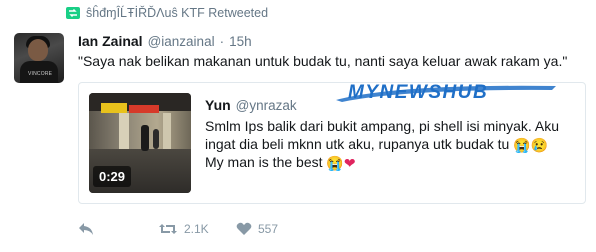  Describe the element at coordinates (177, 13) in the screenshot. I see `retweeter-label: ŝĥđɱÎĹŦİŘĎΛuŝ KTF Retweeted` at that location.